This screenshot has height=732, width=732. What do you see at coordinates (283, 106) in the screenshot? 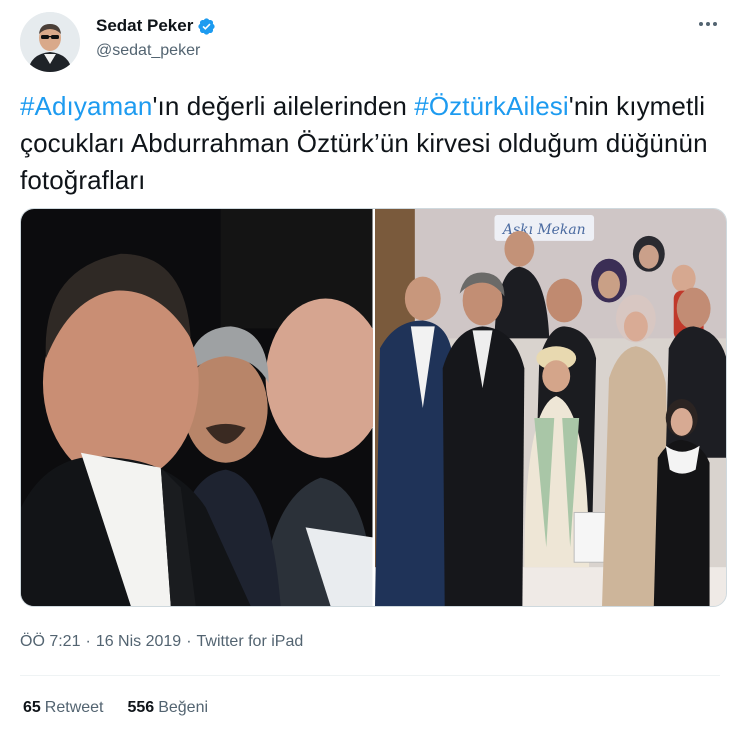
I see `tweet-text-segment: 'ın değerli ailelerinden` at bounding box center [283, 106].